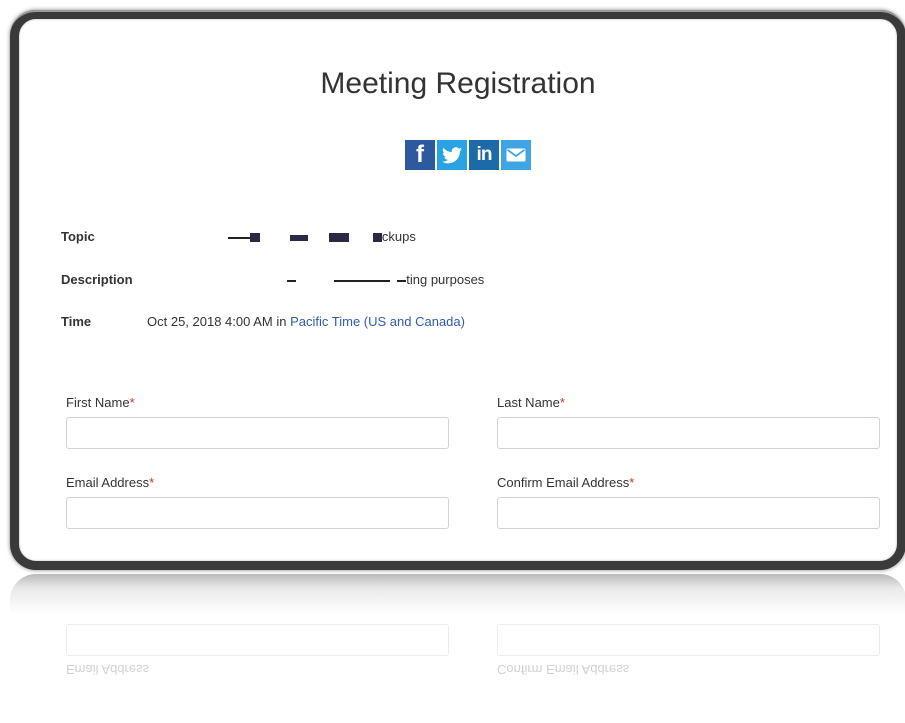  What do you see at coordinates (257, 640) in the screenshot?
I see `reflected-email-input` at bounding box center [257, 640].